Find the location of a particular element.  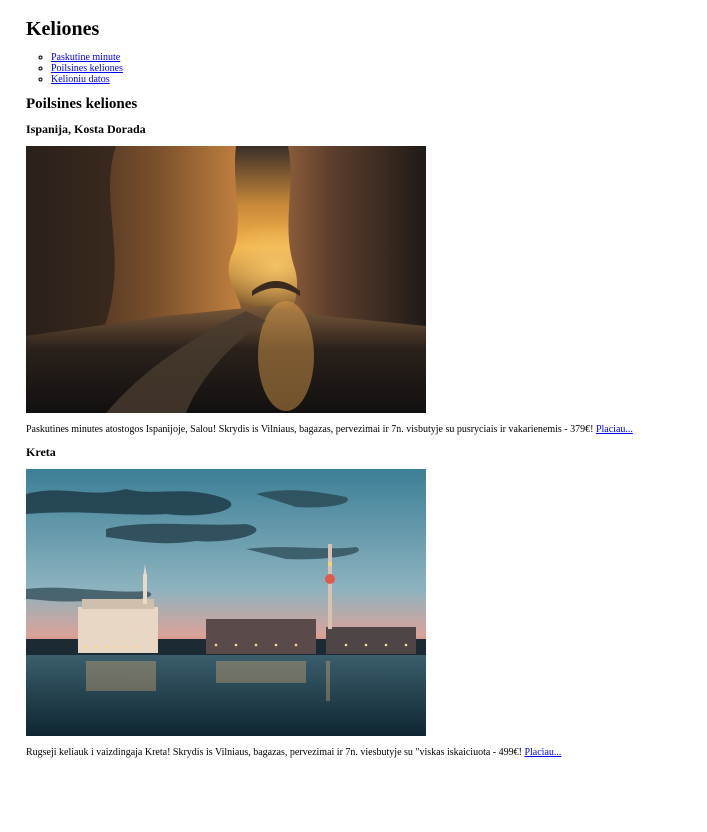

nav-item-paskutine-minute: Paskutine minute is located at coordinates (379, 57).